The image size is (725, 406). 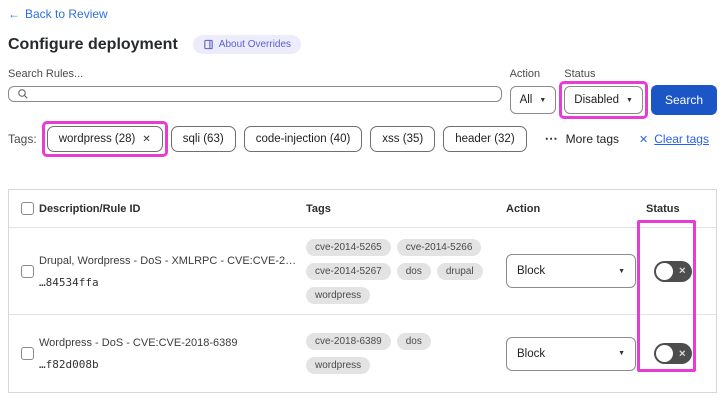 I want to click on clear-tags-label: Clear tags, so click(x=681, y=139).